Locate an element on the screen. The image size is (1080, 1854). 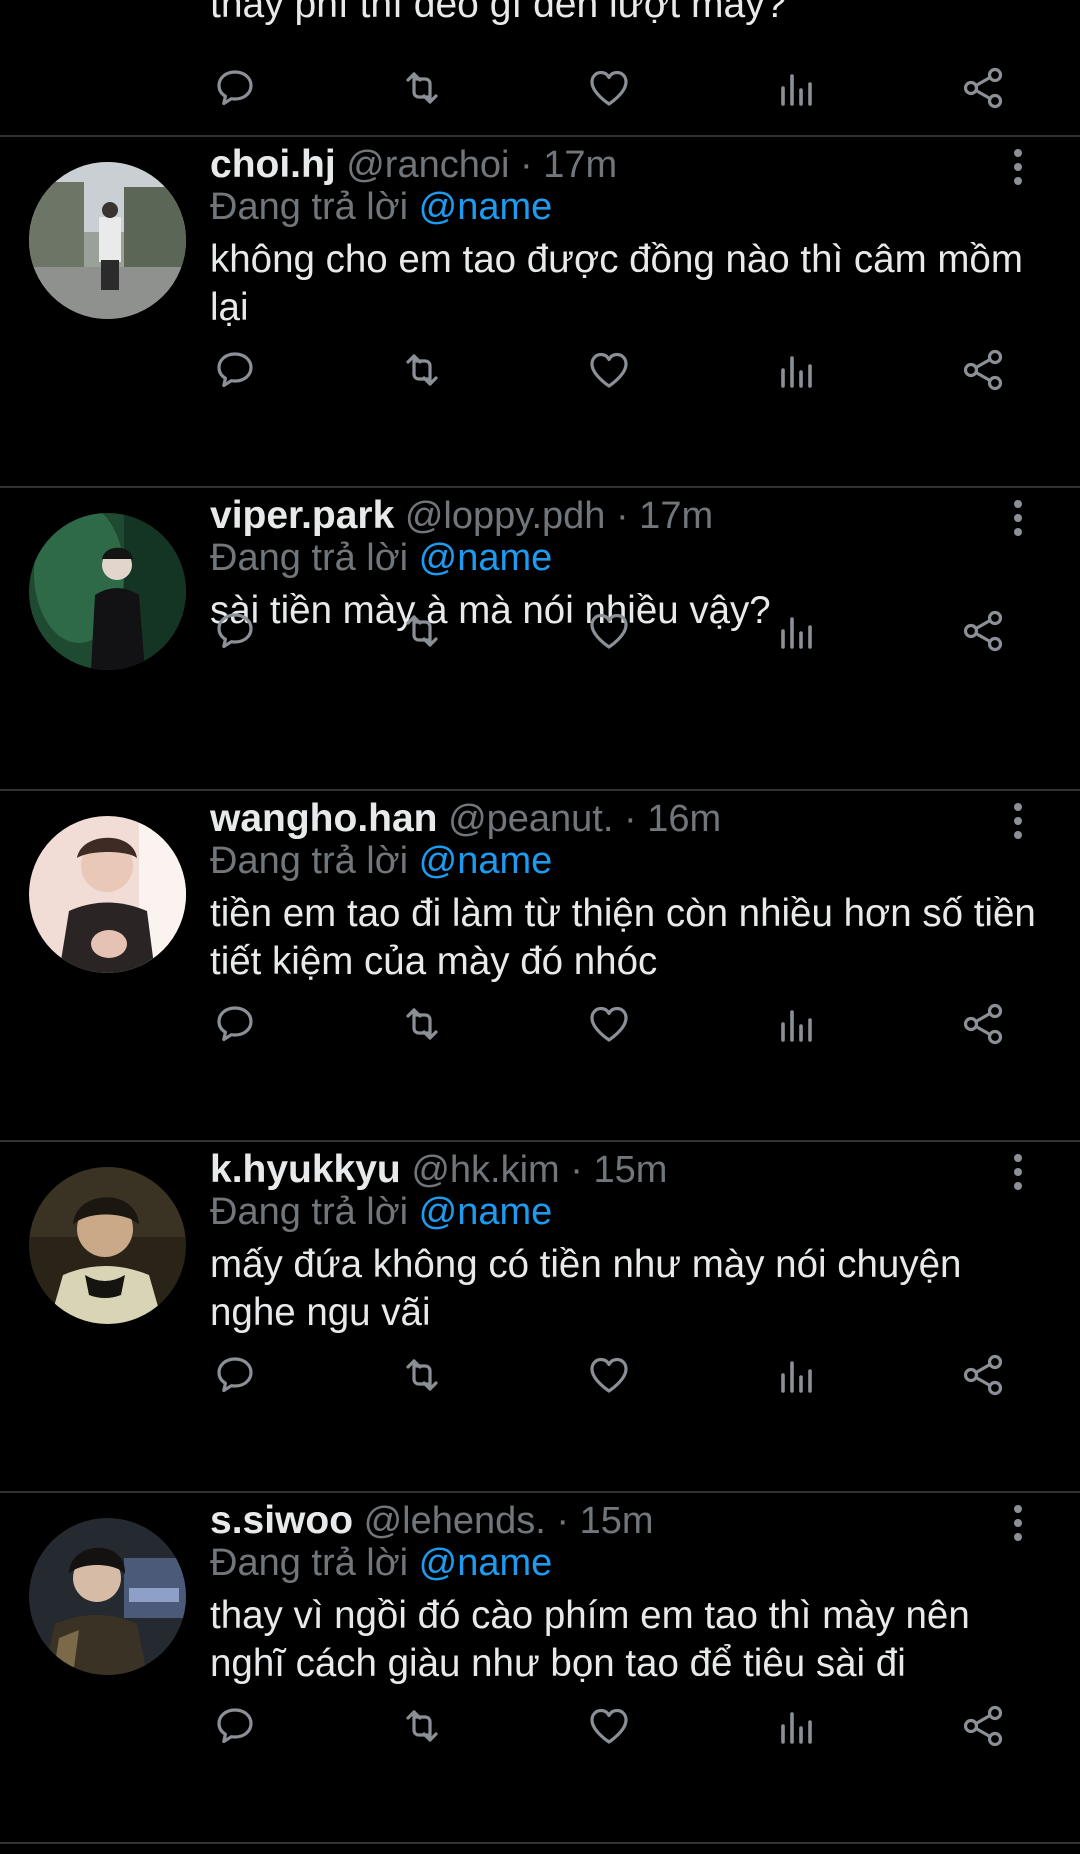
timestamp: · 16m is located at coordinates (672, 819).